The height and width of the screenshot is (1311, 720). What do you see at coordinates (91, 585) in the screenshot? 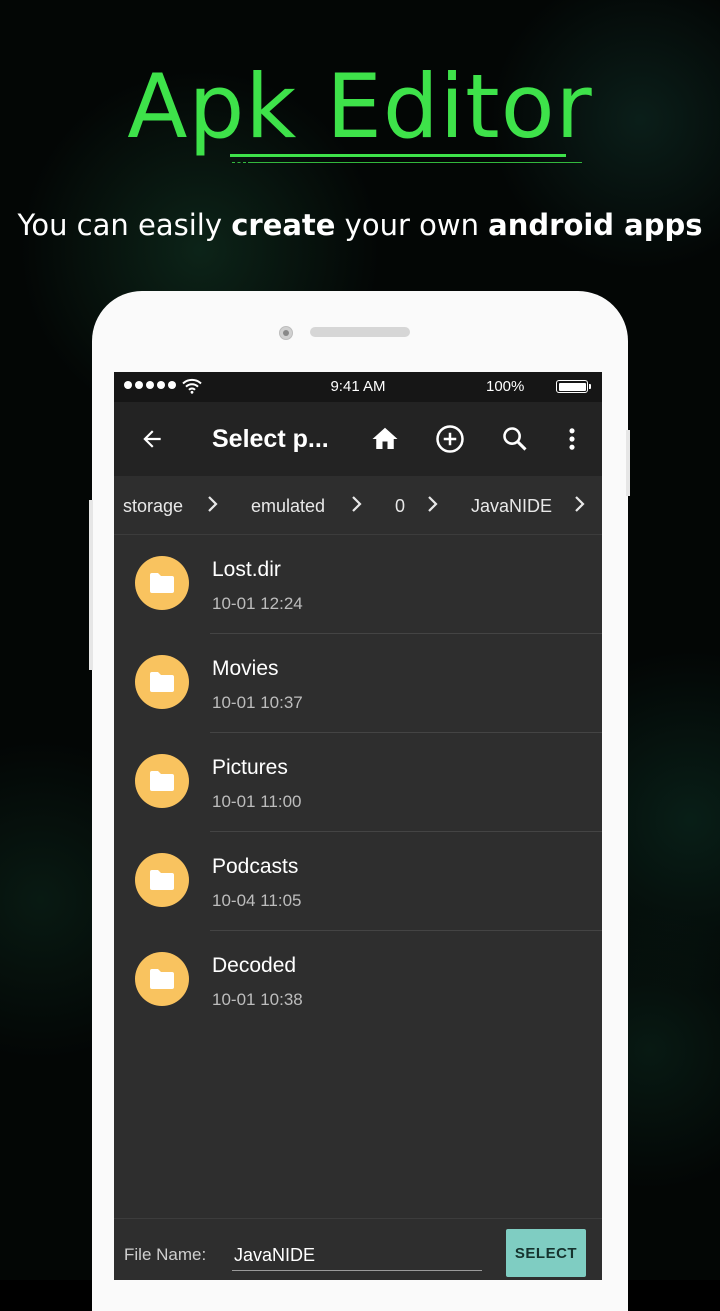
I see `phone-side-button` at bounding box center [91, 585].